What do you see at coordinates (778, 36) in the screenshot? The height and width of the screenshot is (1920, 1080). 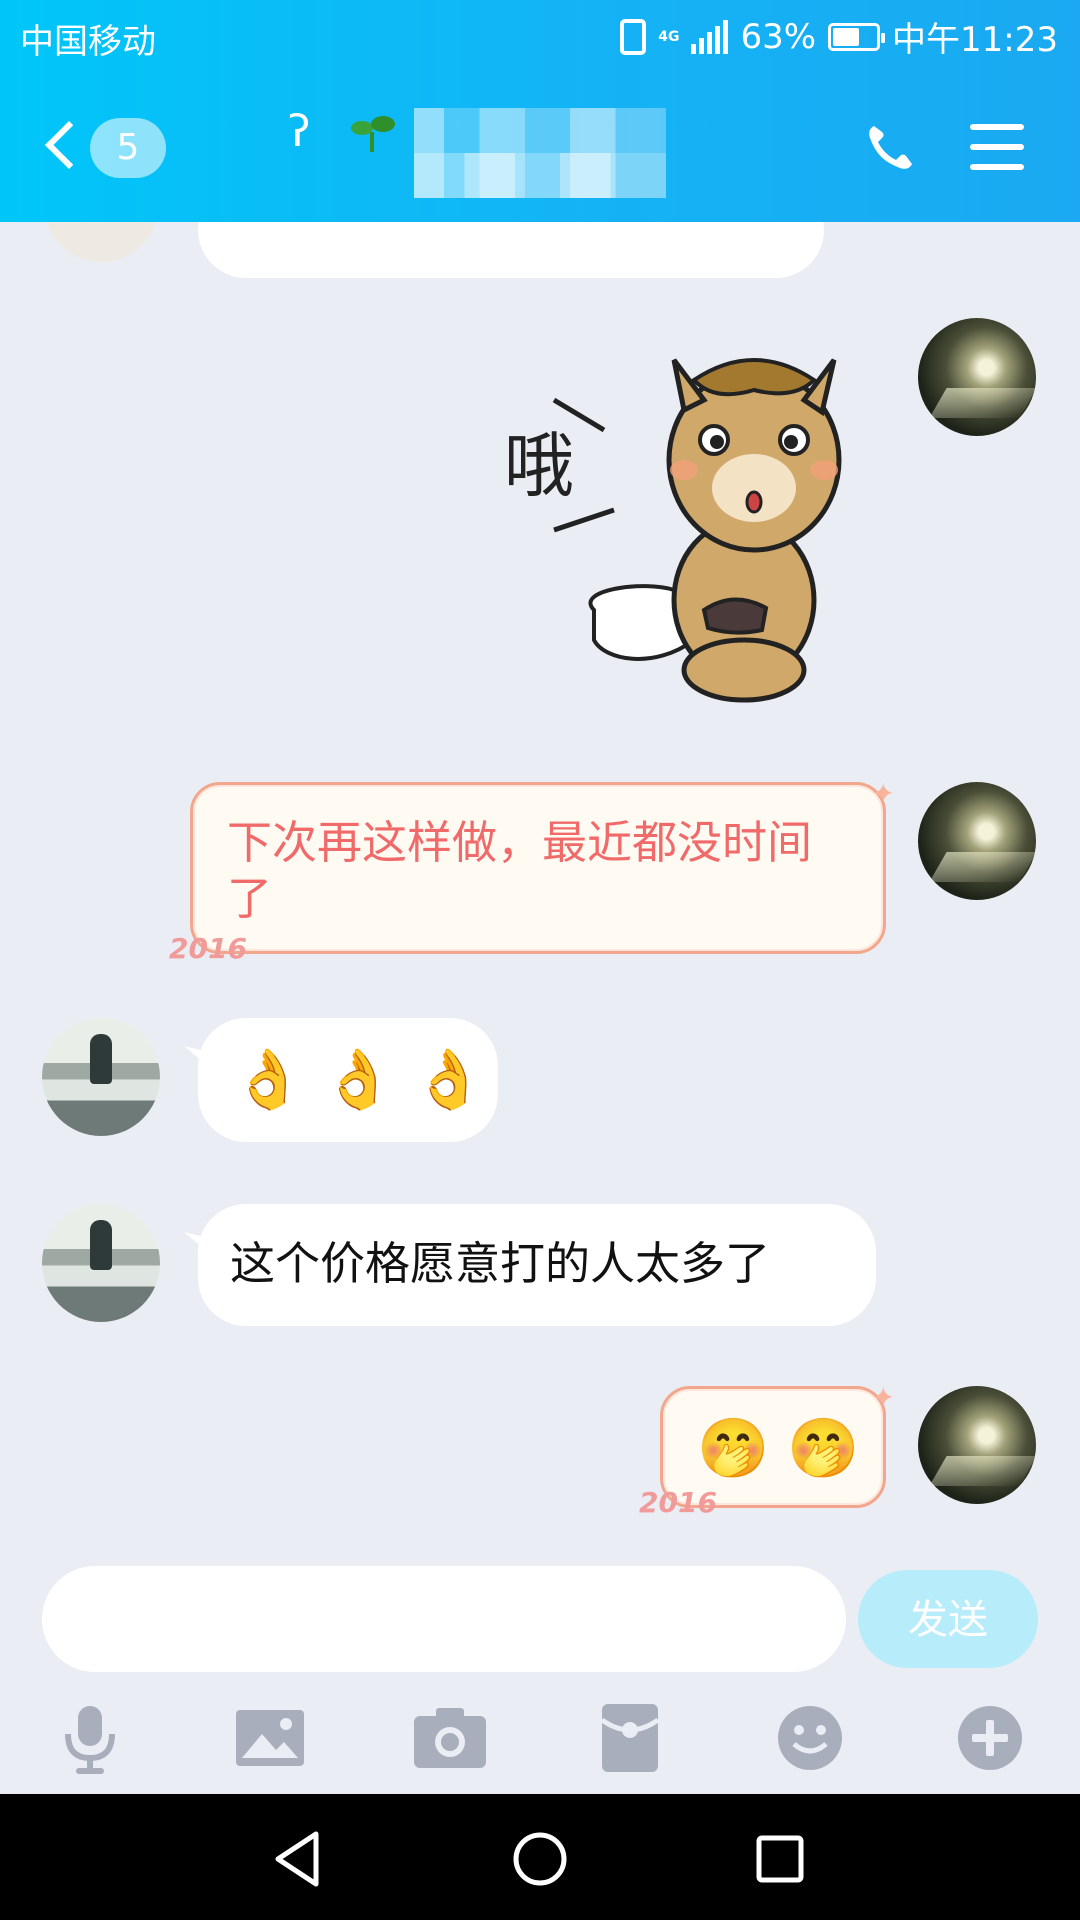 I see `battery-percent: 63%` at bounding box center [778, 36].